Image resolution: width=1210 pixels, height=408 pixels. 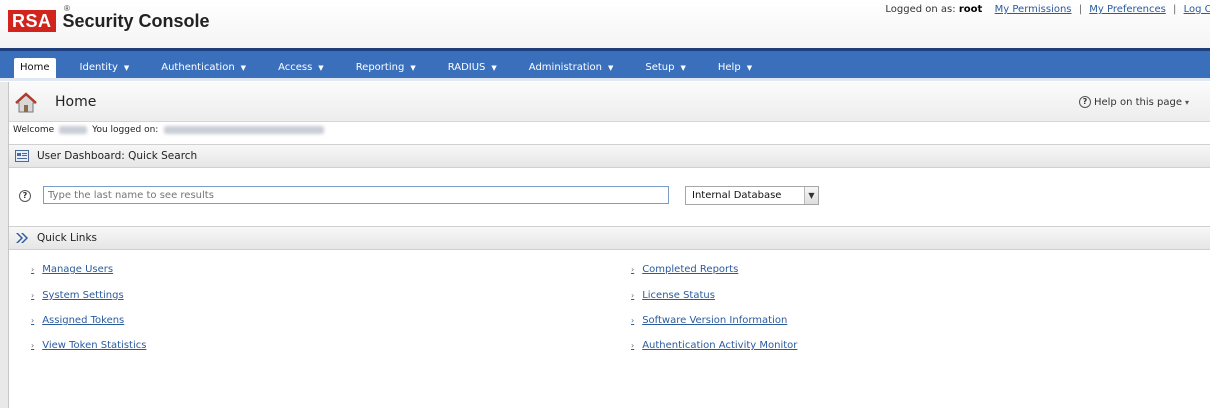 What do you see at coordinates (1084, 102) in the screenshot?
I see `help-icon: ?` at bounding box center [1084, 102].